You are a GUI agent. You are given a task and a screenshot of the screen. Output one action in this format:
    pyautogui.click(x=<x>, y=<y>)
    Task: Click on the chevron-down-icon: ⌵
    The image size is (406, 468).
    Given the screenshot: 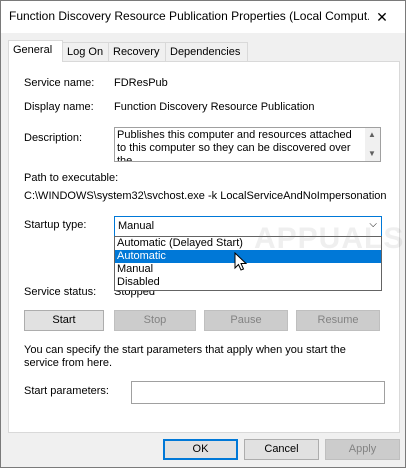 What is the action you would take?
    pyautogui.click(x=373, y=224)
    